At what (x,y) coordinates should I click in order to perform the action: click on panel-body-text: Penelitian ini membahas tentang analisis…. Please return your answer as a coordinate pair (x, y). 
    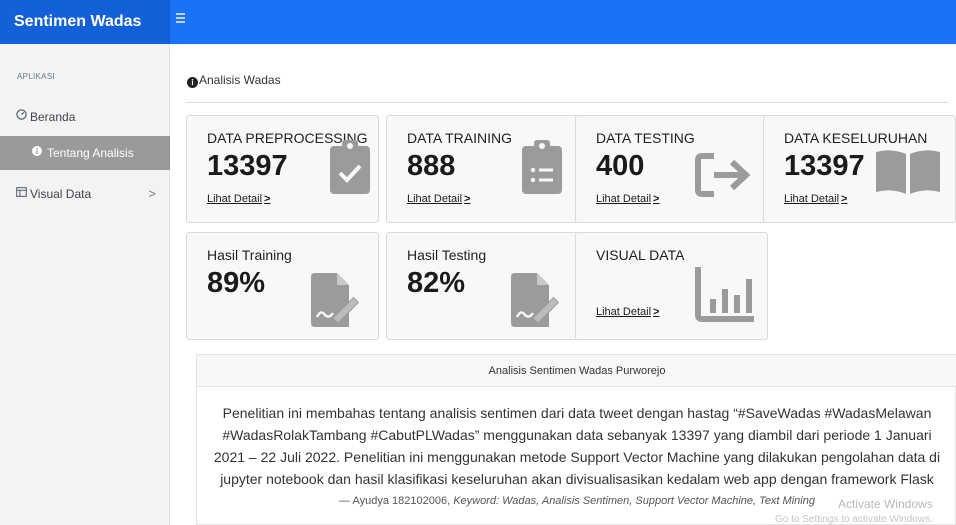
    Looking at the image, I should click on (577, 446).